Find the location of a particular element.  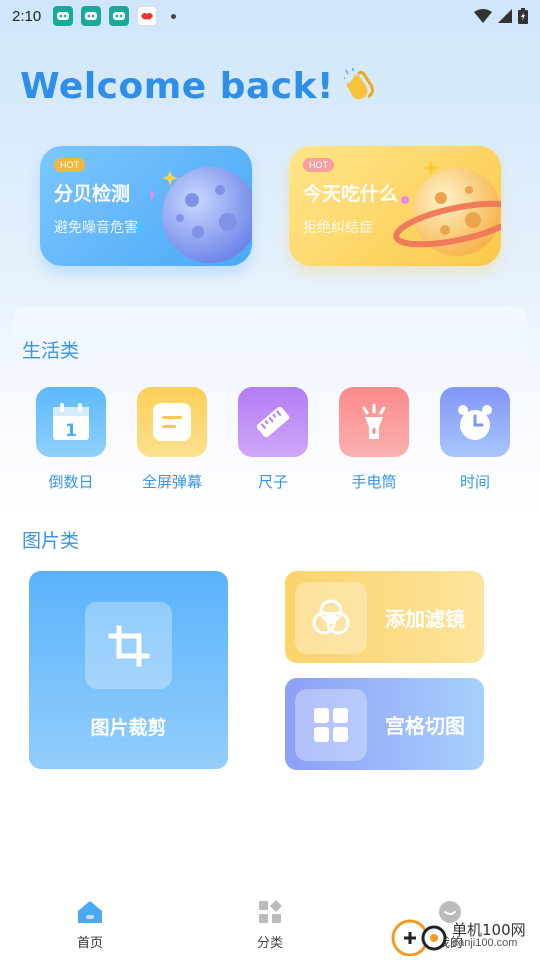

clapping-hands-icon is located at coordinates (359, 86).